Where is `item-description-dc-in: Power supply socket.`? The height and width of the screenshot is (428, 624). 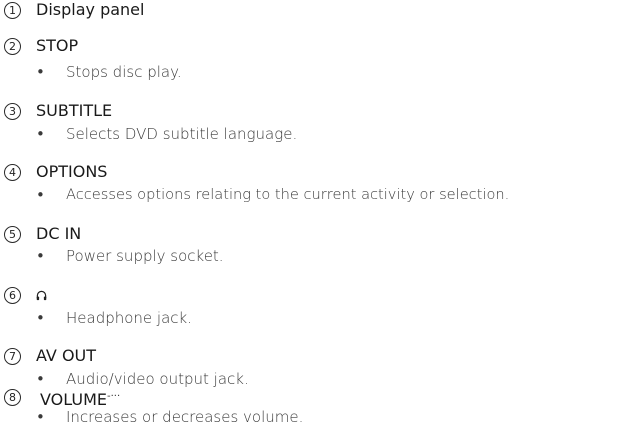 item-description-dc-in: Power supply socket. is located at coordinates (145, 256).